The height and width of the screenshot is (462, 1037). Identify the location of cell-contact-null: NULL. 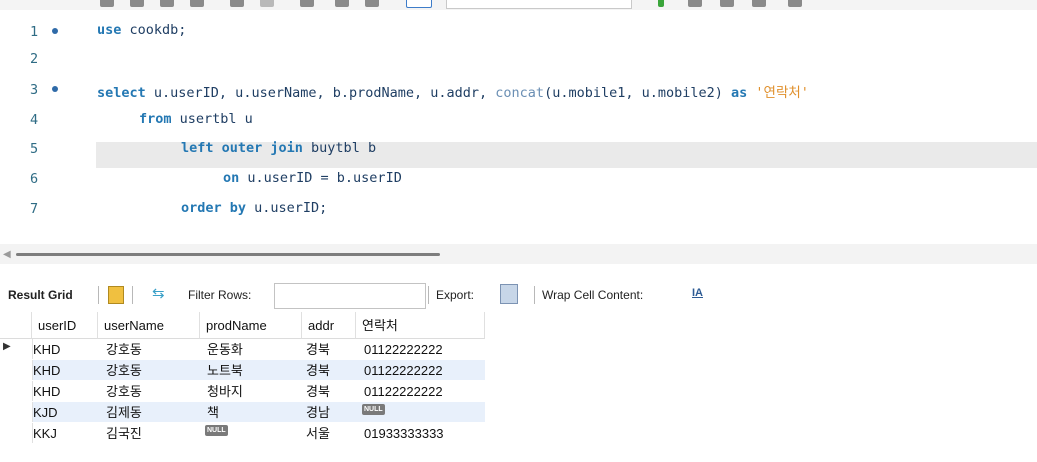
(373, 412).